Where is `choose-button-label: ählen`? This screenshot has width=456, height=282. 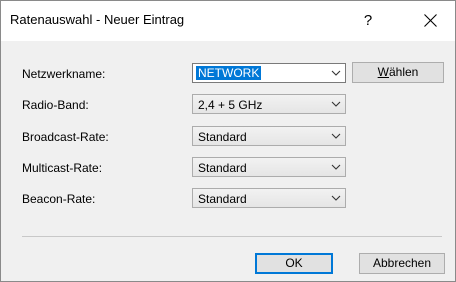 choose-button-label: ählen is located at coordinates (403, 72).